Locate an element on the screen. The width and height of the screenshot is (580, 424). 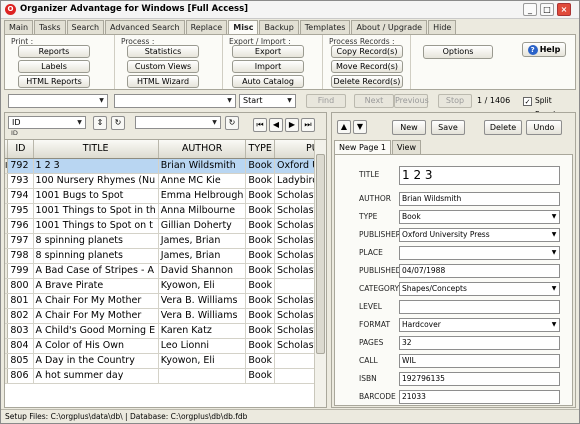
refresh-view-icon: ↻ is located at coordinates (232, 123).